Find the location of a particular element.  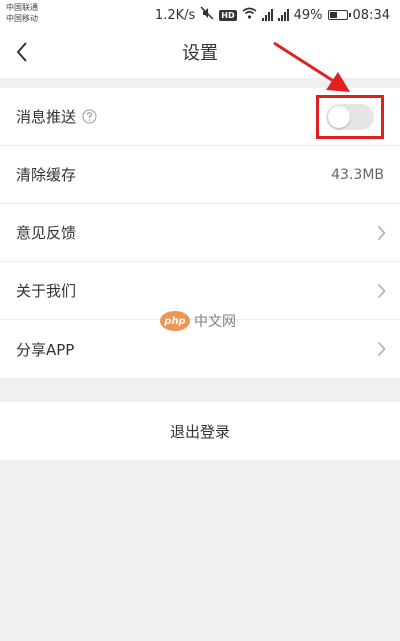

signal-icon is located at coordinates (267, 15).